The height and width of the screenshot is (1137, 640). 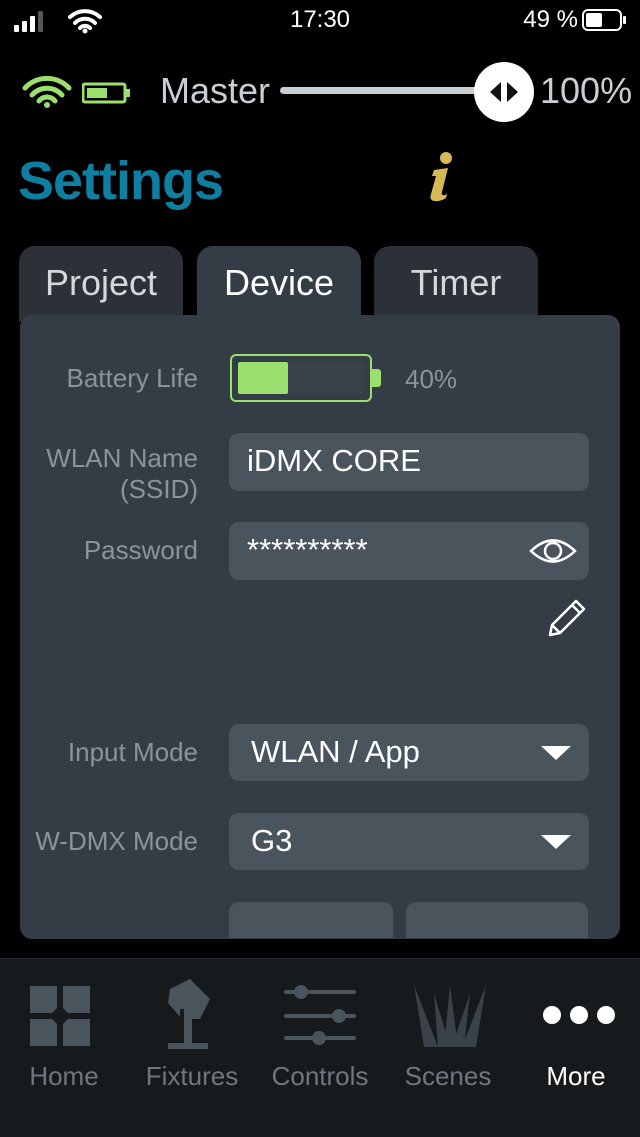 I want to click on password-label: Password, so click(x=140, y=550).